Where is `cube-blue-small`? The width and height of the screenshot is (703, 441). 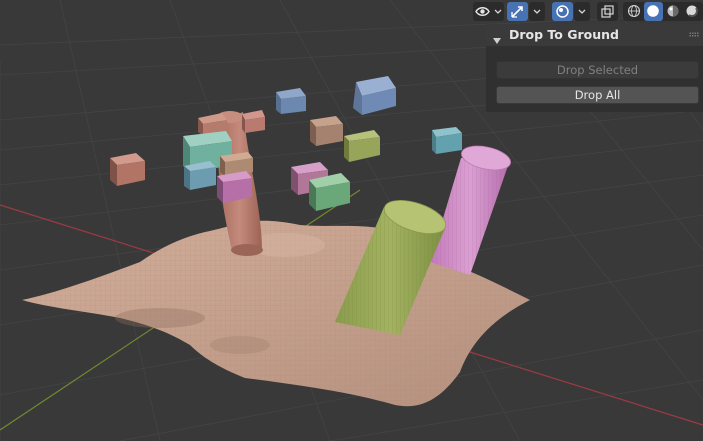
cube-blue-small is located at coordinates (291, 101).